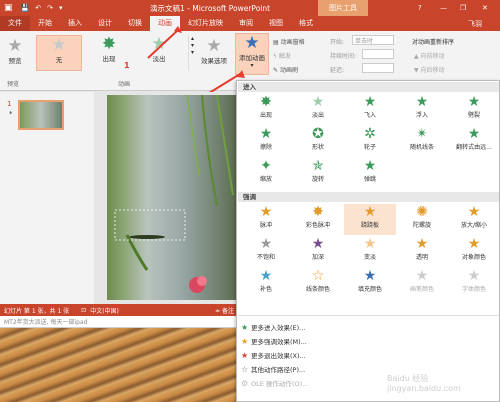  I want to click on effect-label: 脉冲, so click(265, 225).